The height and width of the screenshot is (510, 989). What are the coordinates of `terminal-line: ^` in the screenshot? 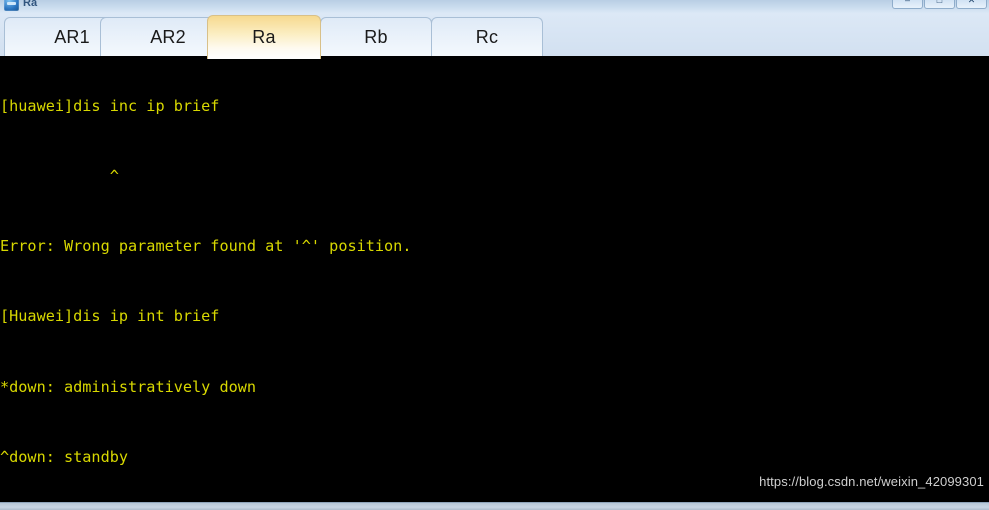 It's located at (59, 176).